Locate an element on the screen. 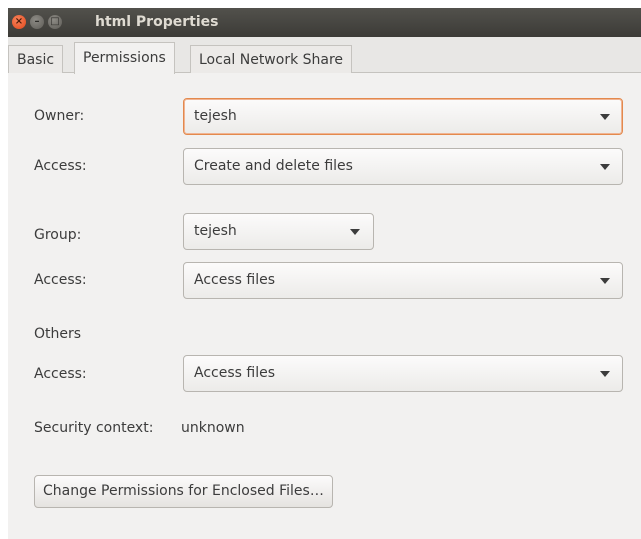 Image resolution: width=641 pixels, height=539 pixels. tab-basic: Basic is located at coordinates (36, 59).